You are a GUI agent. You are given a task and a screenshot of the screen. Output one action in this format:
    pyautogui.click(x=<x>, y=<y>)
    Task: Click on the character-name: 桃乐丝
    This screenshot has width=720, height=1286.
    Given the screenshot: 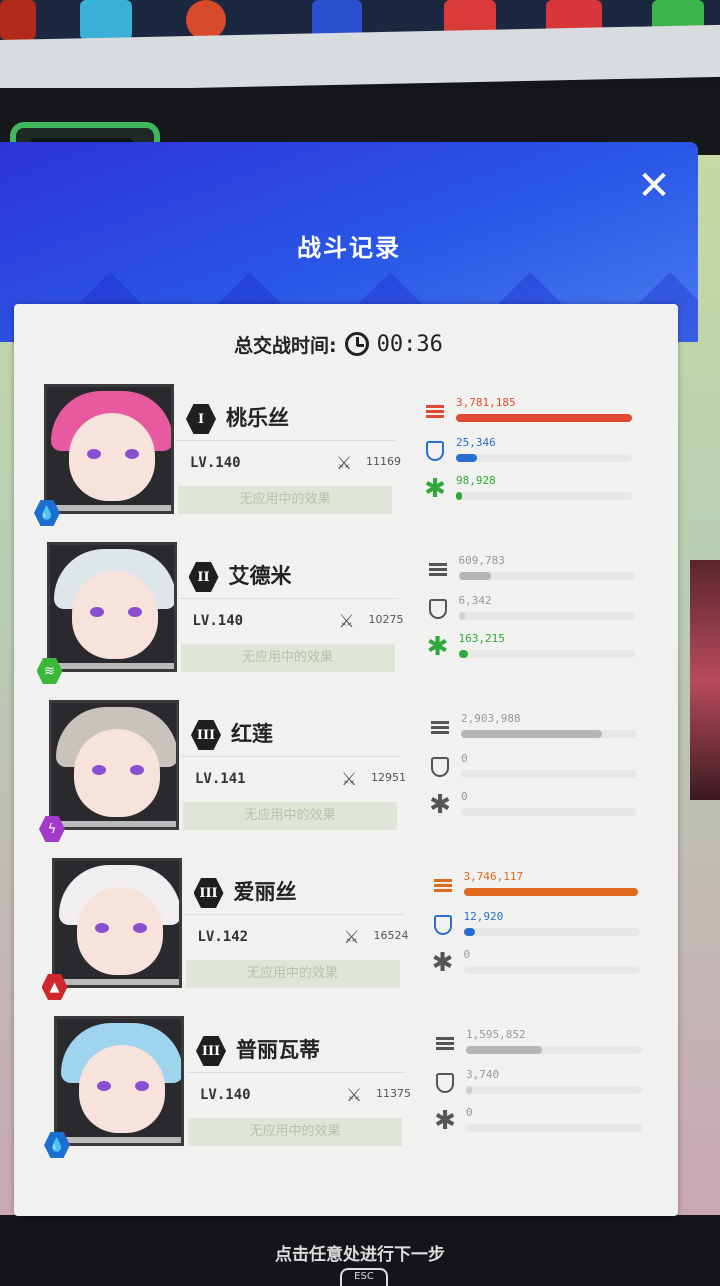 What is the action you would take?
    pyautogui.click(x=257, y=418)
    